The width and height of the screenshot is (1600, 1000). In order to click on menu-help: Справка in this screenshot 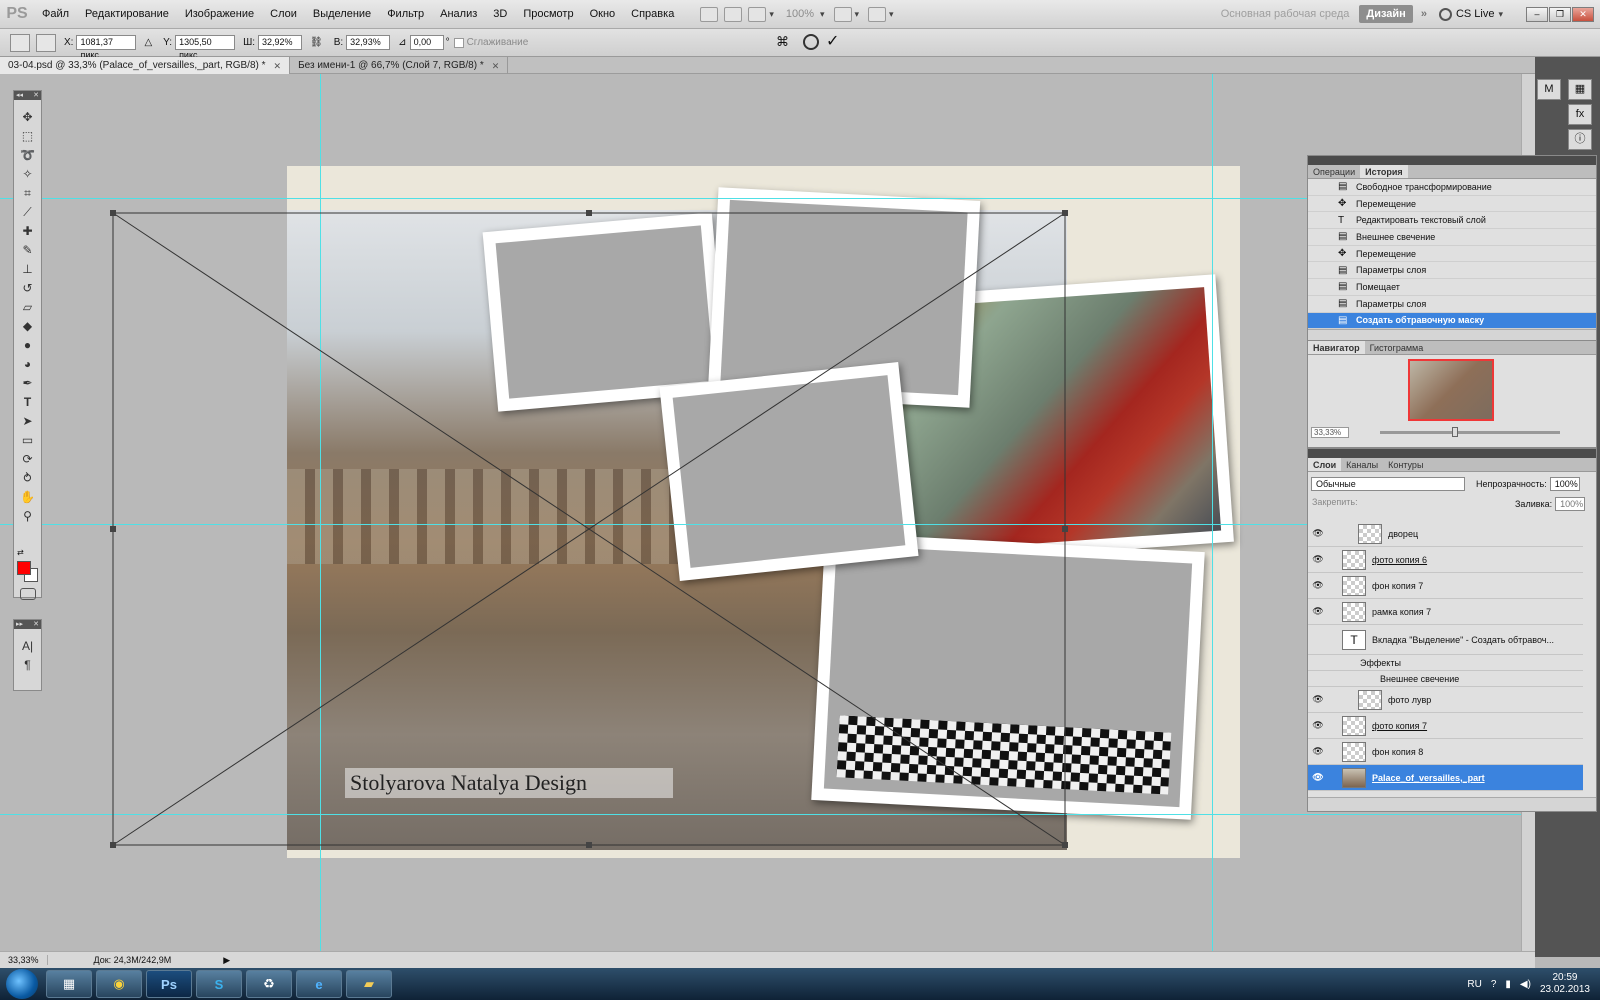, I will do `click(652, 14)`.